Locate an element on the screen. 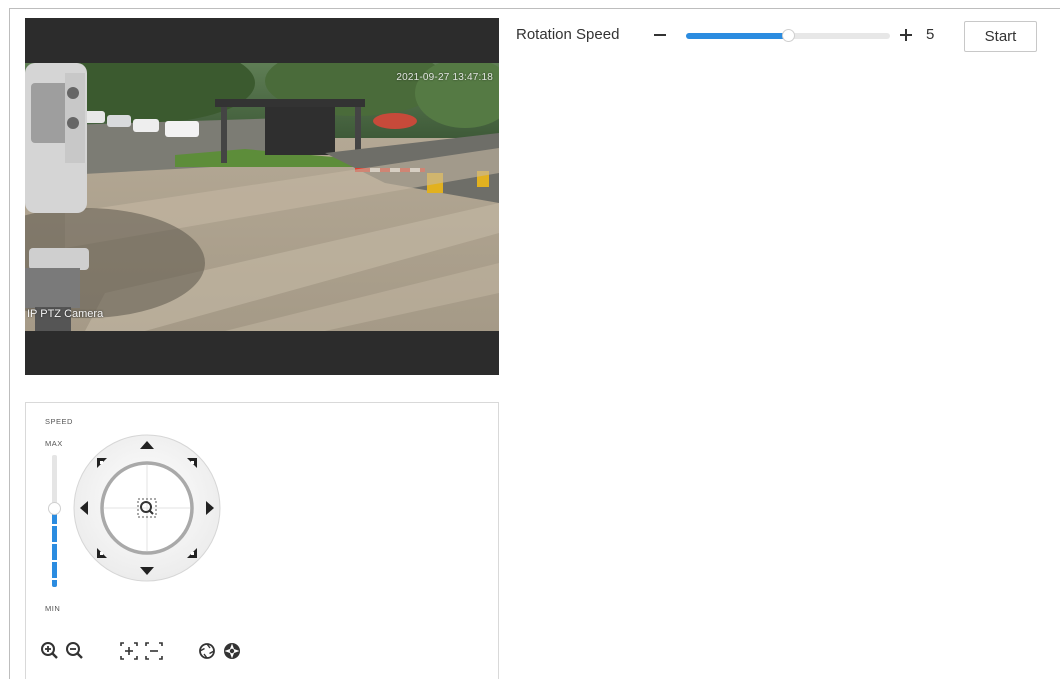 The width and height of the screenshot is (1060, 679). start-button: Start is located at coordinates (1000, 36).